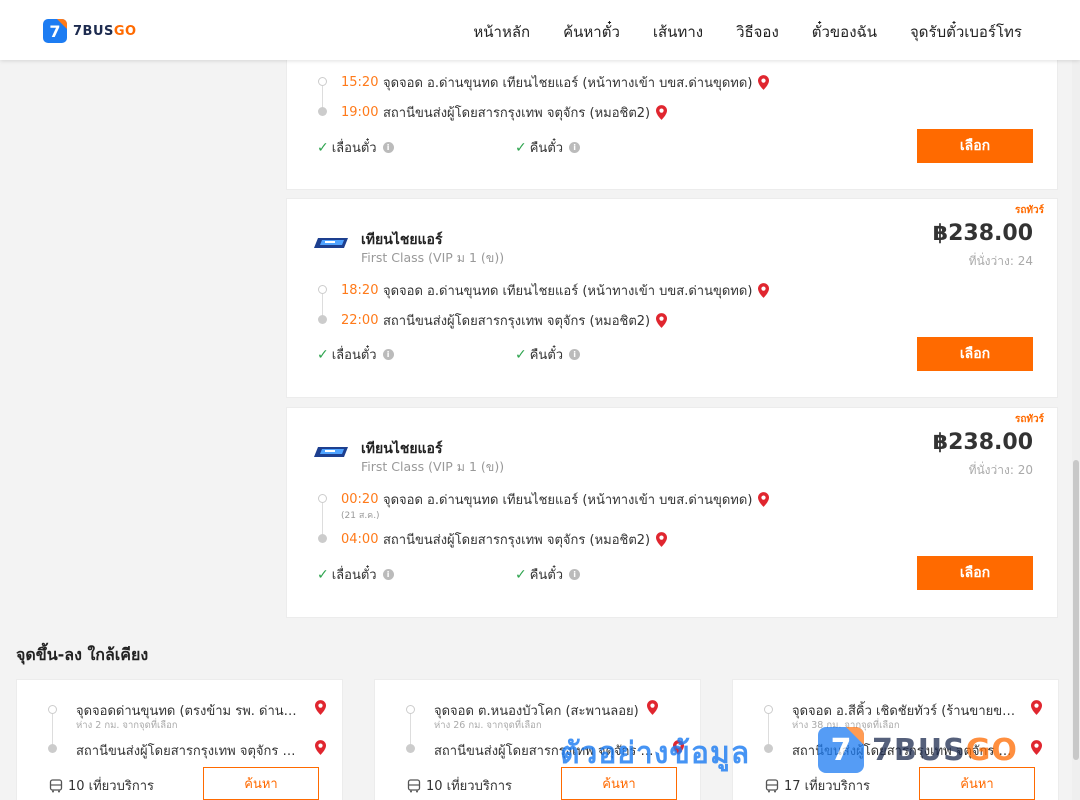 This screenshot has height=800, width=1080. I want to click on seats-available: ที่นั่งว่าง: 24, so click(1000, 261).